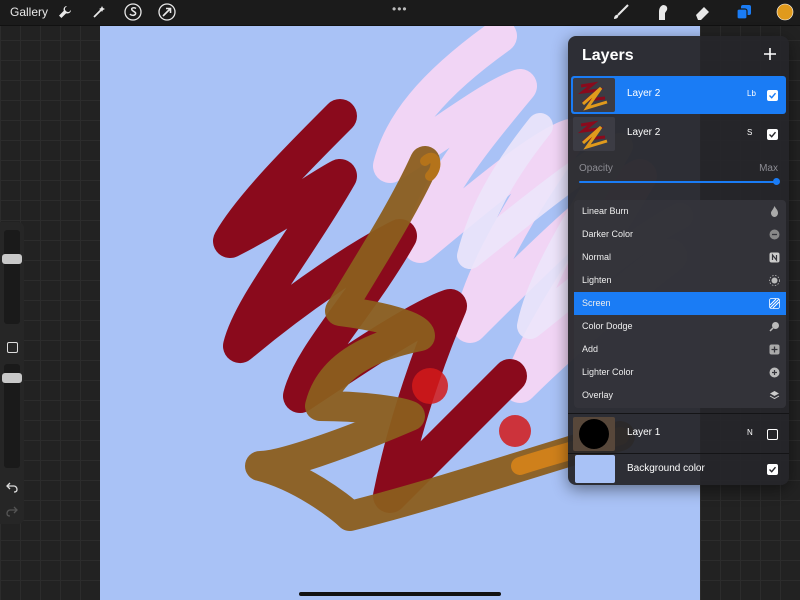  Describe the element at coordinates (12, 277) in the screenshot. I see `brush-size-slider` at that location.